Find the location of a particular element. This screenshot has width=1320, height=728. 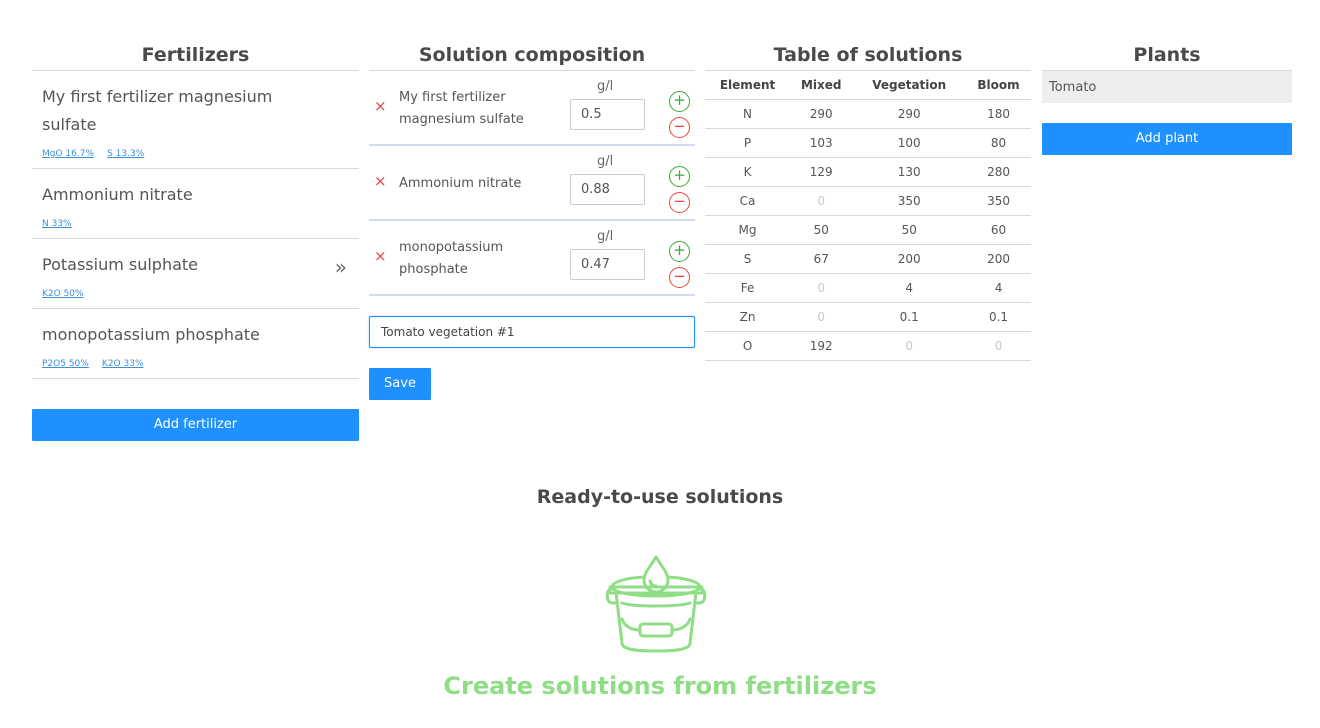

element-cell: Mg is located at coordinates (748, 230).